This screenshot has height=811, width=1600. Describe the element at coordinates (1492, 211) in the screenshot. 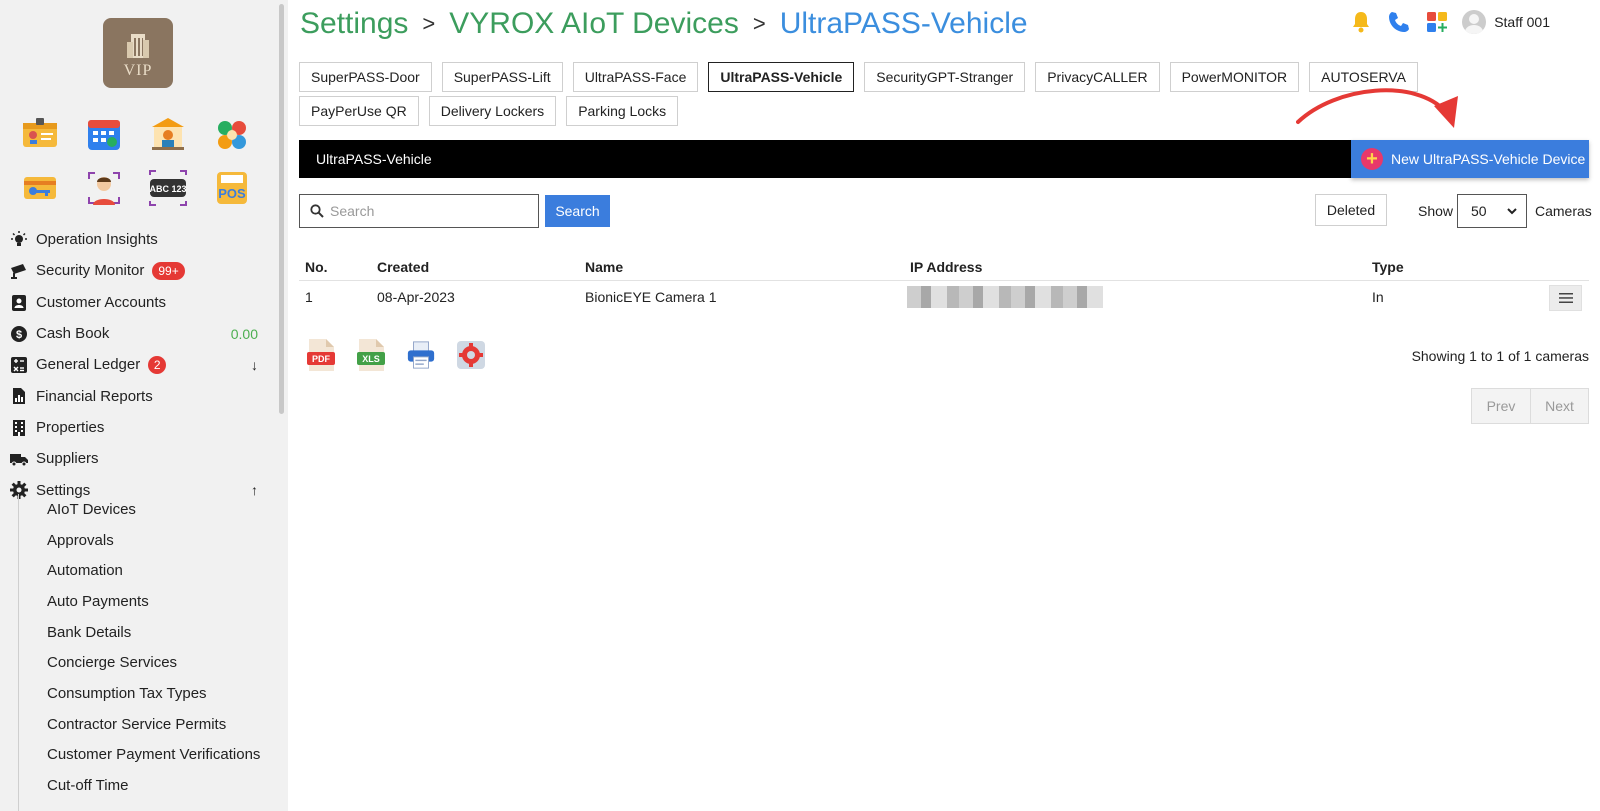

I see `page-size-select: 50` at that location.